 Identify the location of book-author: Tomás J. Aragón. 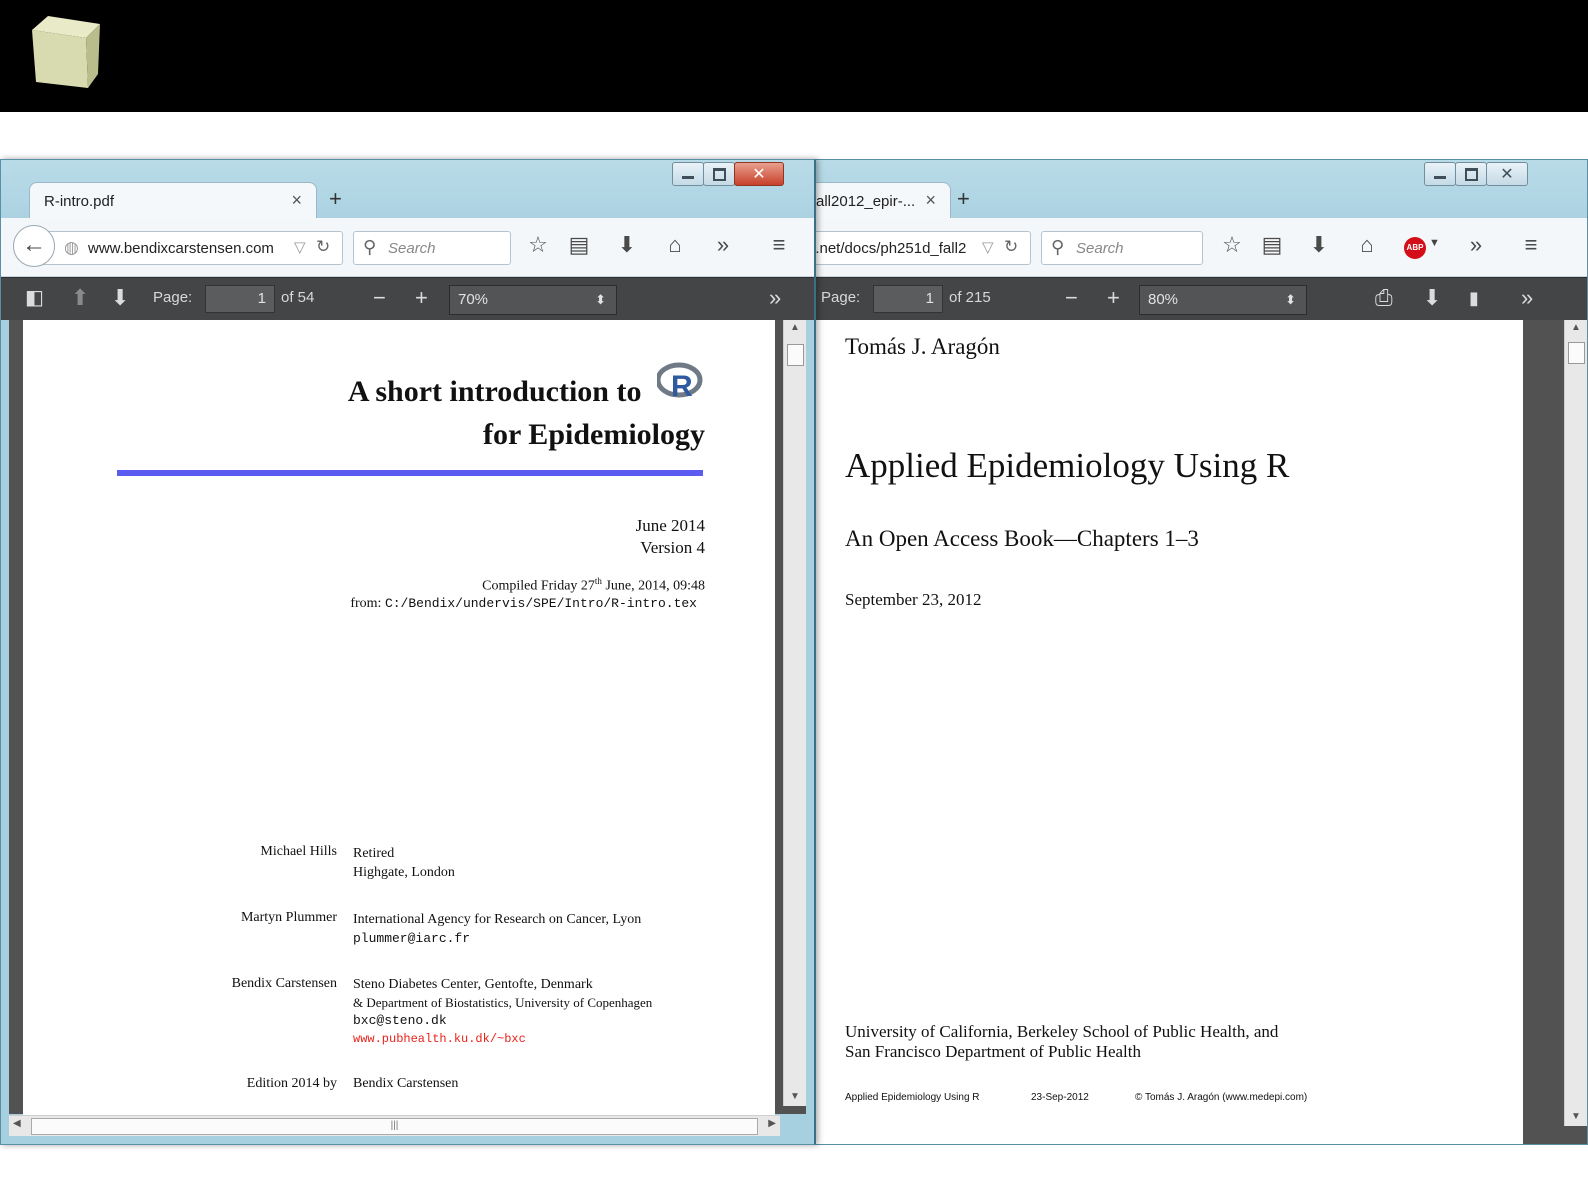
(922, 346).